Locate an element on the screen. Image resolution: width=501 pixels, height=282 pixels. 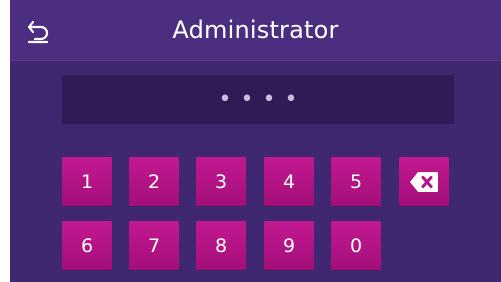
key-9: 9 is located at coordinates (289, 245).